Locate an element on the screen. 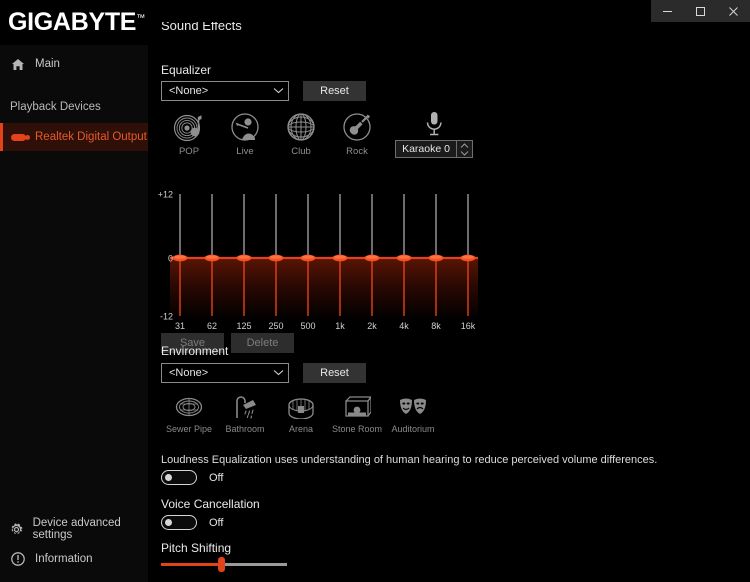  stone-room-icon is located at coordinates (357, 407).